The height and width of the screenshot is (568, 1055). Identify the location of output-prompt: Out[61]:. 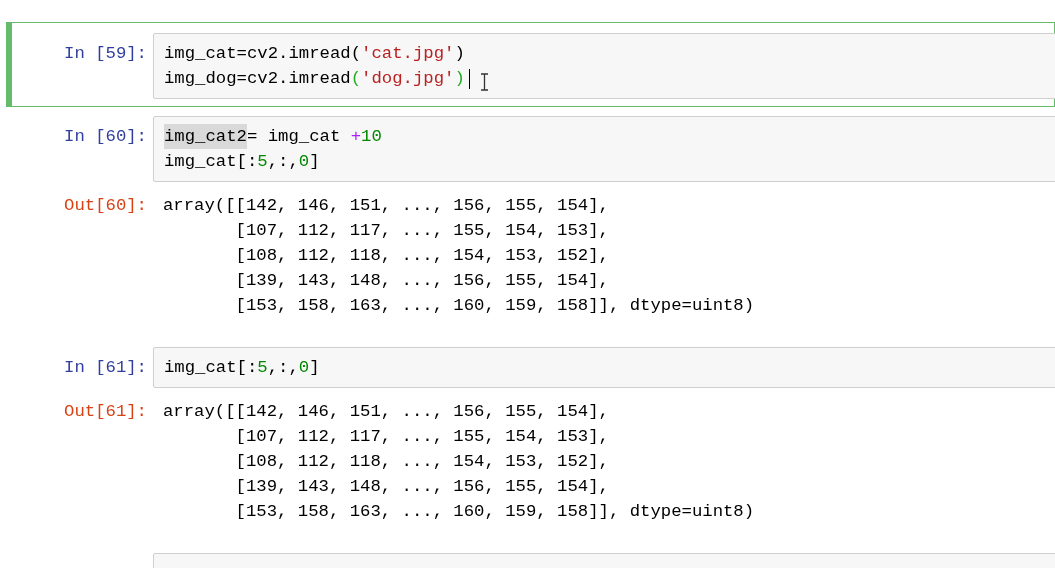
(105, 411).